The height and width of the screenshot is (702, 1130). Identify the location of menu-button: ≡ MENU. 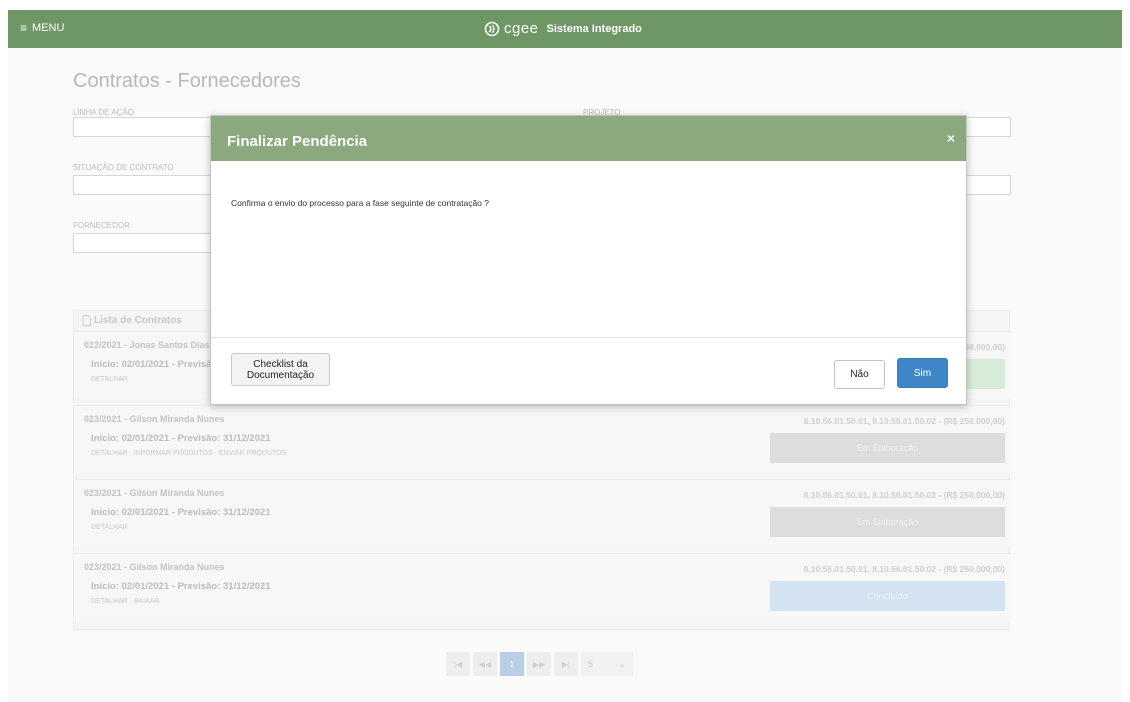
(42, 28).